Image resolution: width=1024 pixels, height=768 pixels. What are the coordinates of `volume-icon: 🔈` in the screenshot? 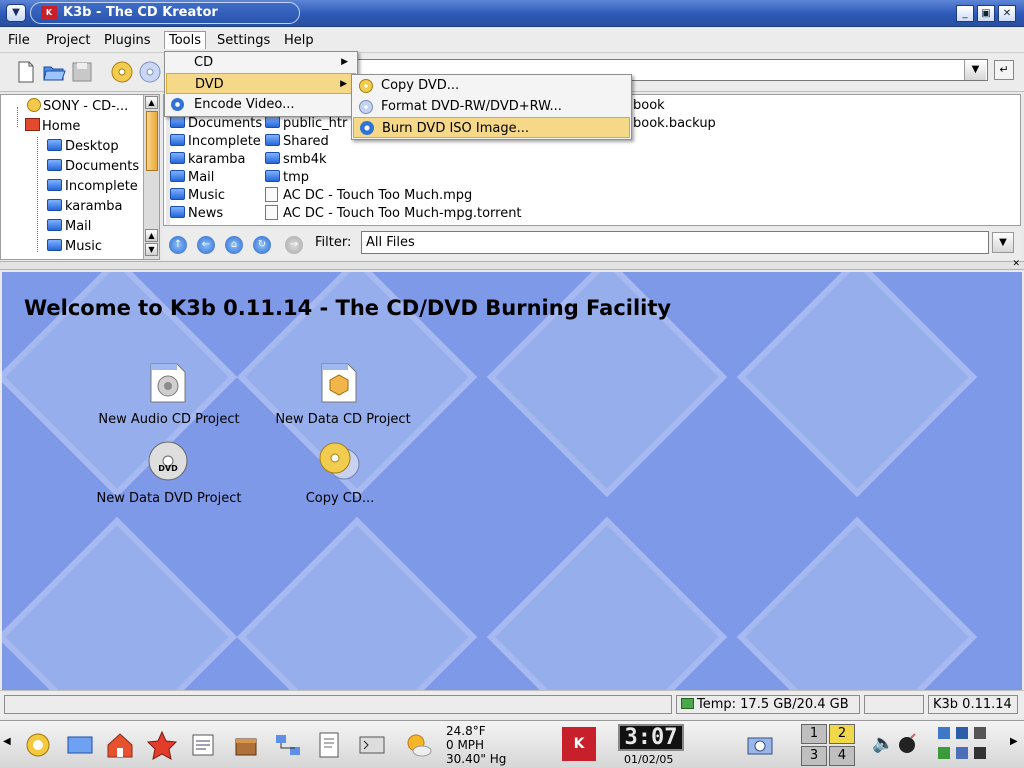 It's located at (883, 743).